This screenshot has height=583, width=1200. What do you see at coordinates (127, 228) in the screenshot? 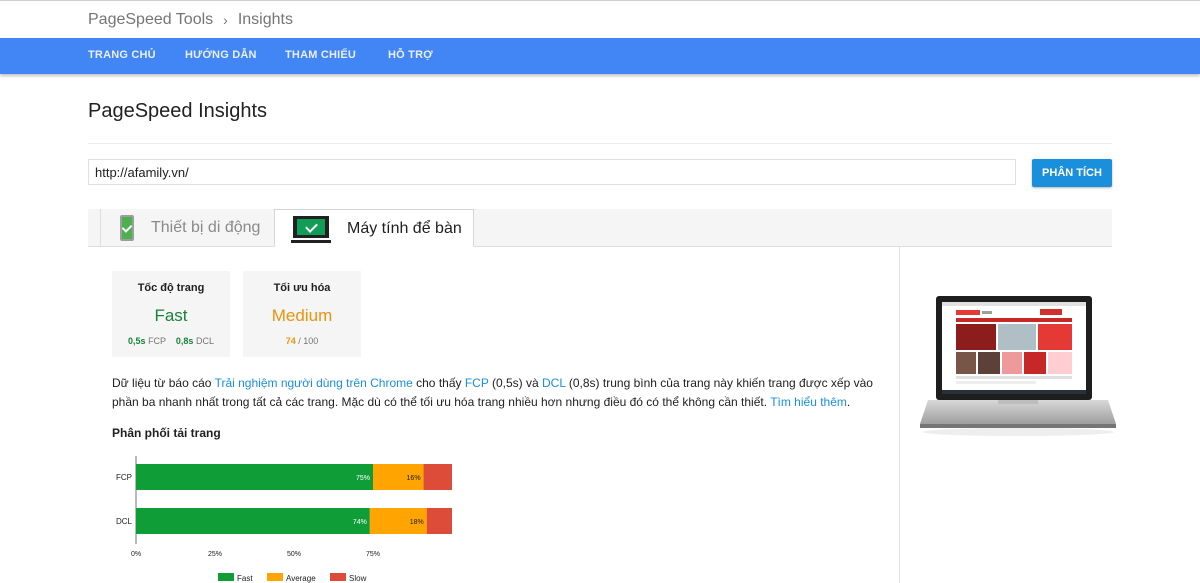
I see `mobile-phone-icon` at bounding box center [127, 228].